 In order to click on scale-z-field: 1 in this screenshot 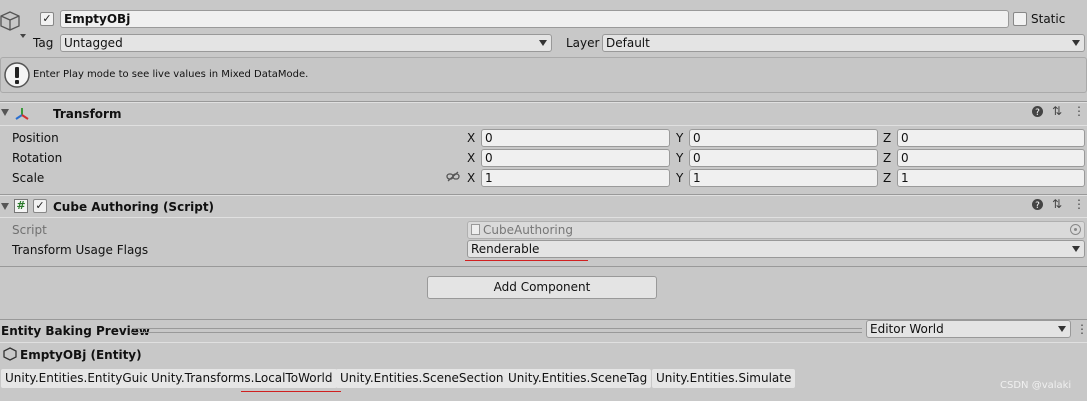, I will do `click(991, 178)`.